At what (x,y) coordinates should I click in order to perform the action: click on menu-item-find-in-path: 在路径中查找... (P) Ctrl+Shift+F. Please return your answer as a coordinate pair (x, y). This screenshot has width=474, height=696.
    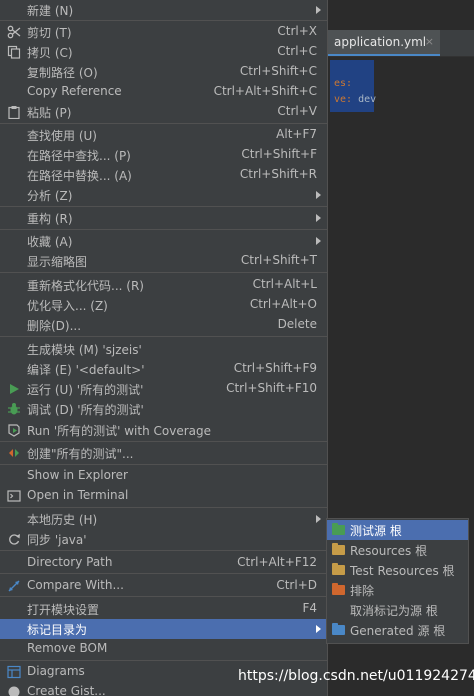
    Looking at the image, I should click on (163, 155).